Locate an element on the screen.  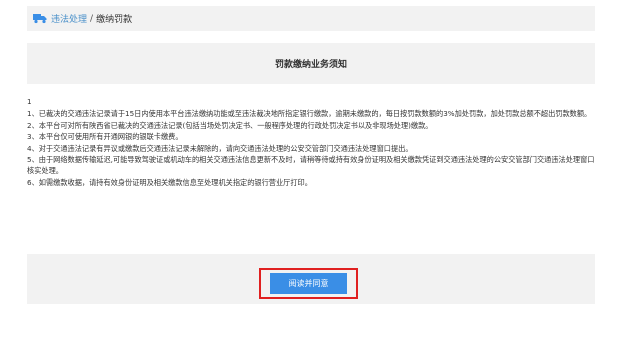
notice-title: 罚款缴纳业务须知 is located at coordinates (310, 65).